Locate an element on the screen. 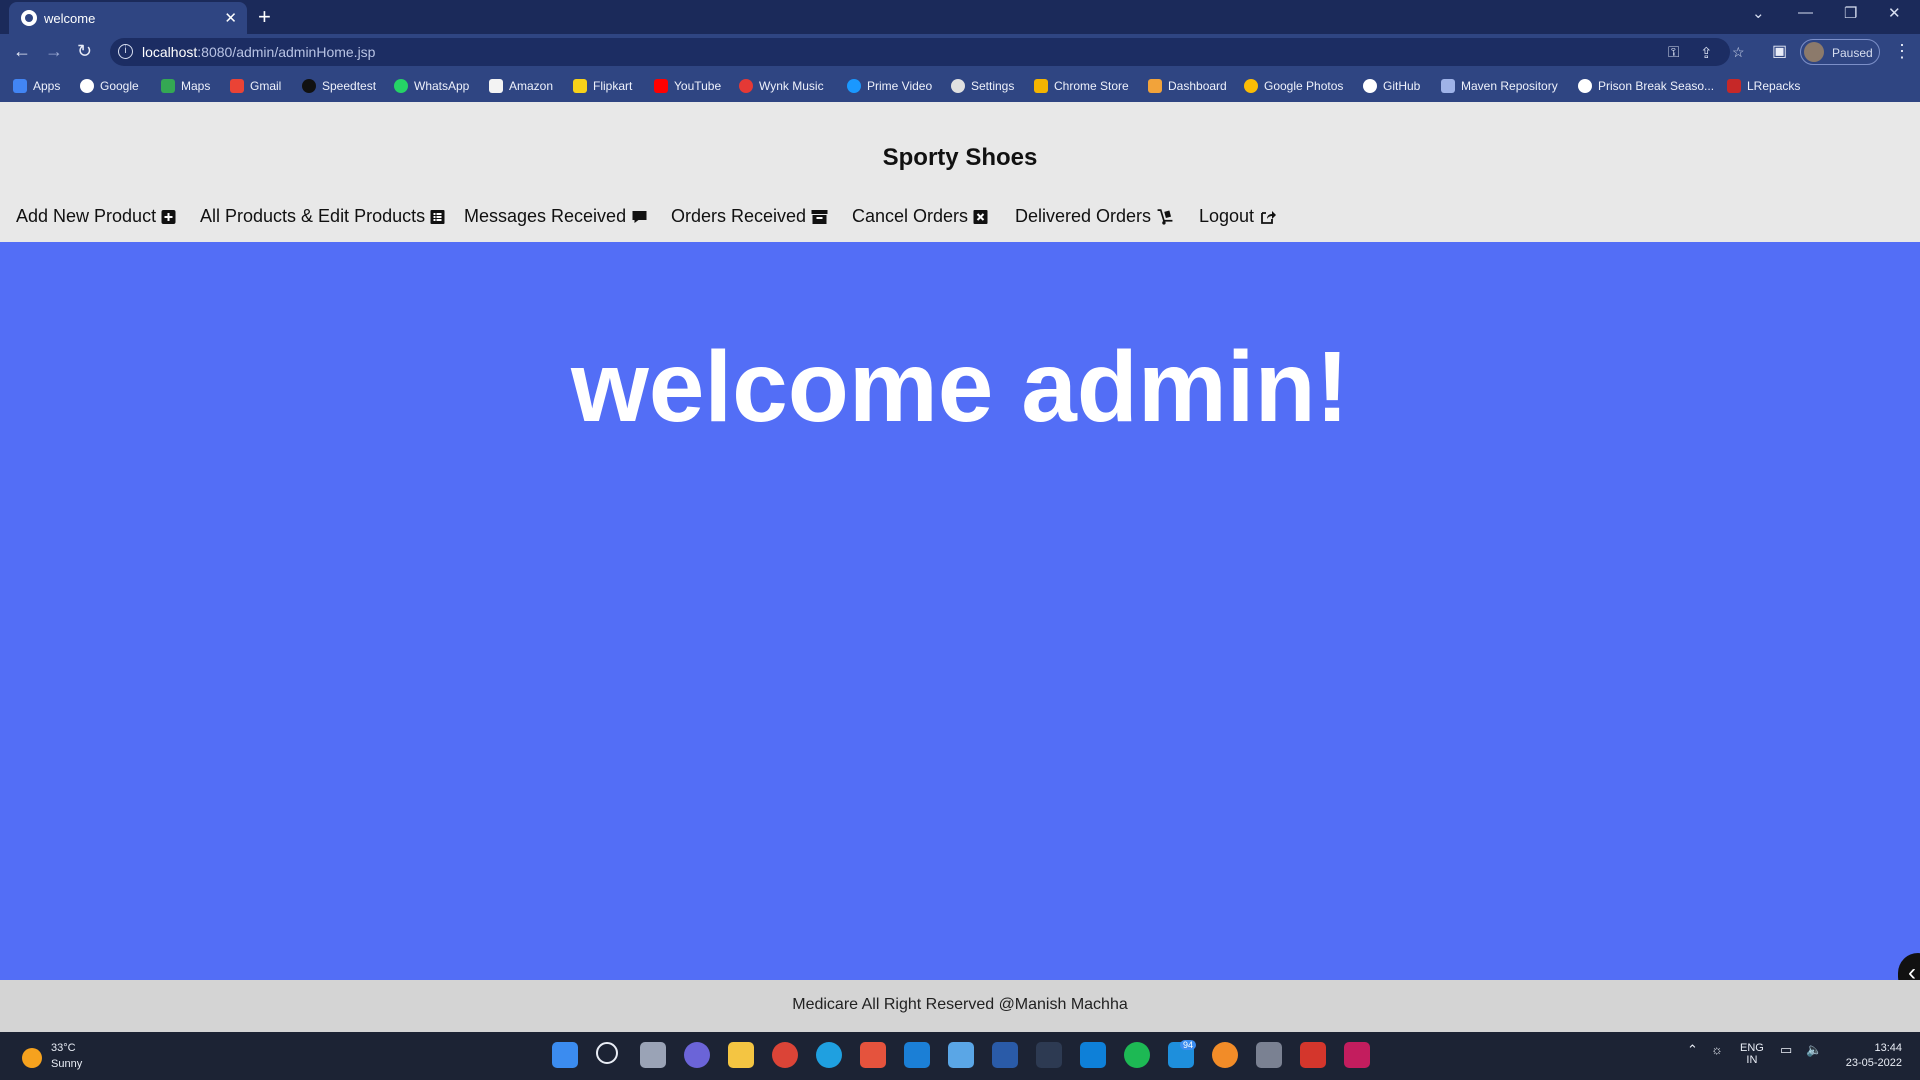 This screenshot has height=1080, width=1920. youtube-icon is located at coordinates (661, 86).